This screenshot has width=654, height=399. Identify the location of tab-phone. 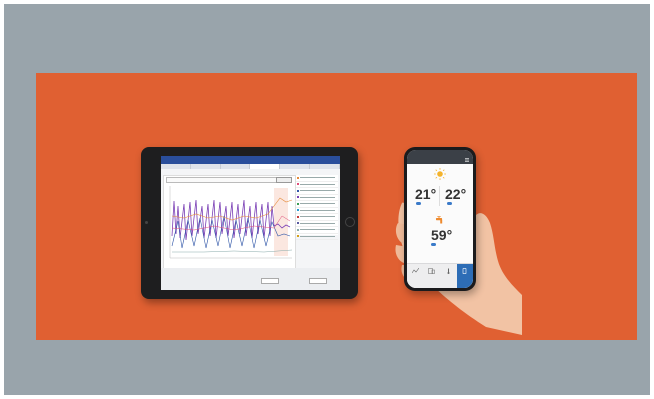
(464, 276).